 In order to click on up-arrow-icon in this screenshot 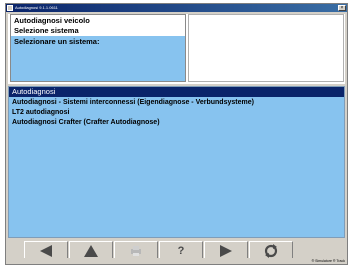, I will do `click(91, 250)`.